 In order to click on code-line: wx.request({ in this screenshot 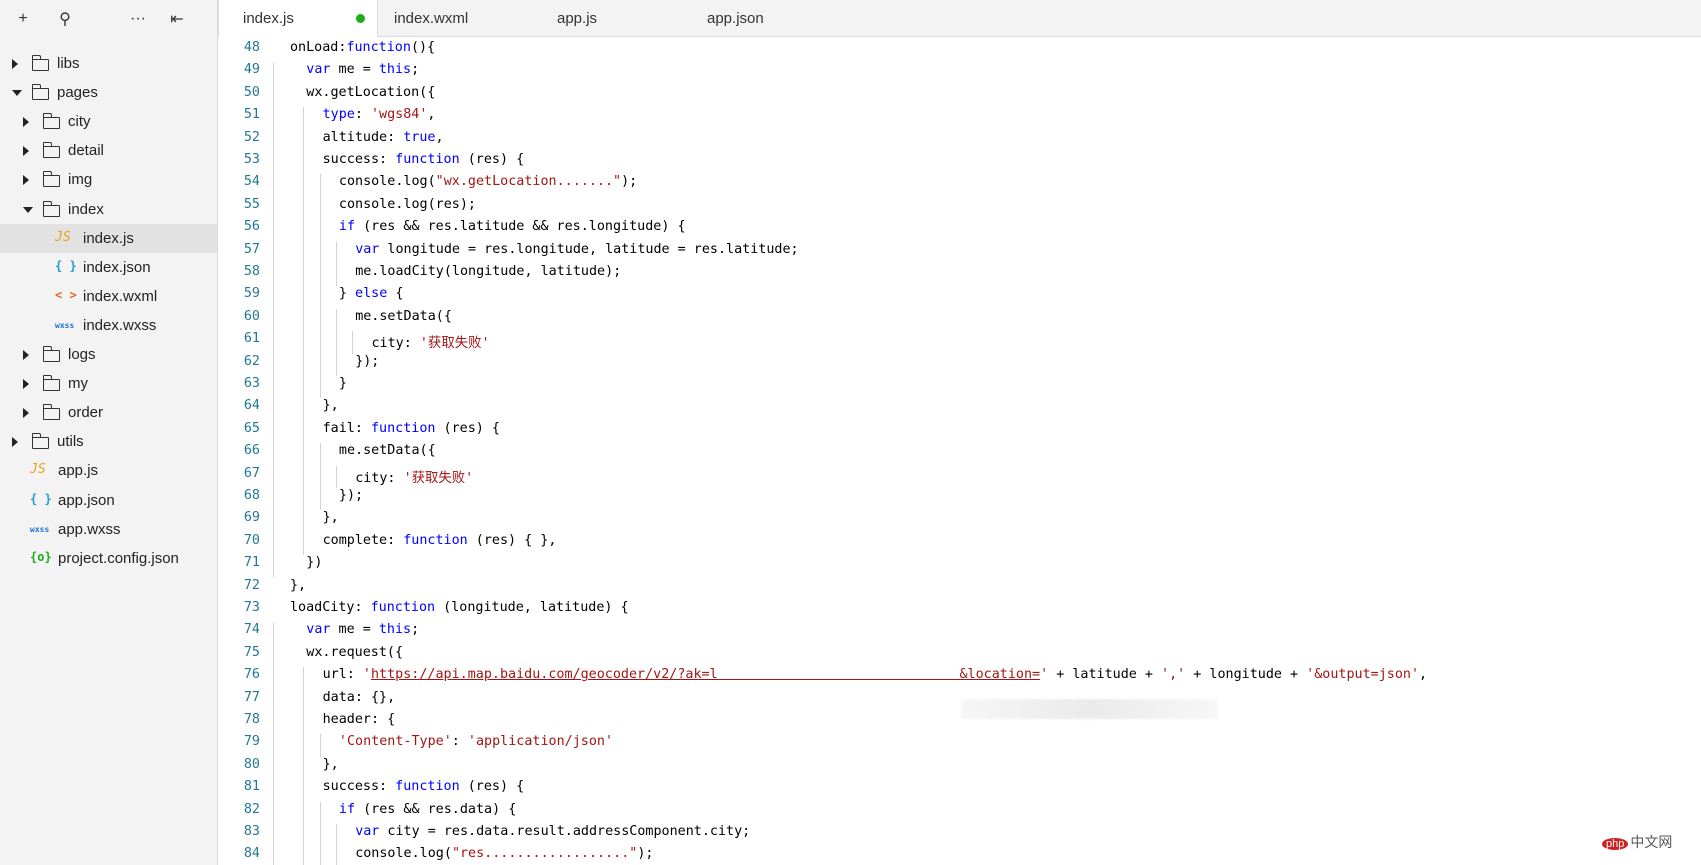, I will do `click(354, 652)`.